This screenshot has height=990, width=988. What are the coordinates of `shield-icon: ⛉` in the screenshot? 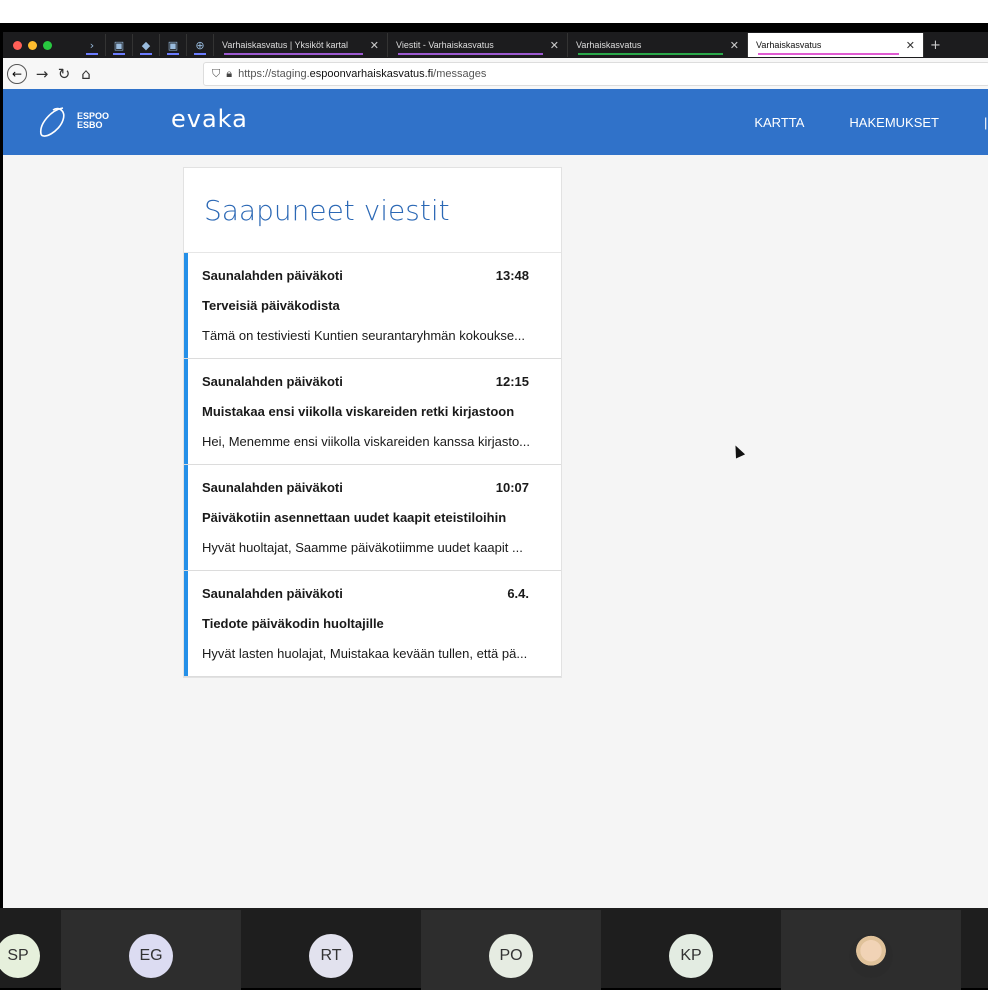 It's located at (216, 74).